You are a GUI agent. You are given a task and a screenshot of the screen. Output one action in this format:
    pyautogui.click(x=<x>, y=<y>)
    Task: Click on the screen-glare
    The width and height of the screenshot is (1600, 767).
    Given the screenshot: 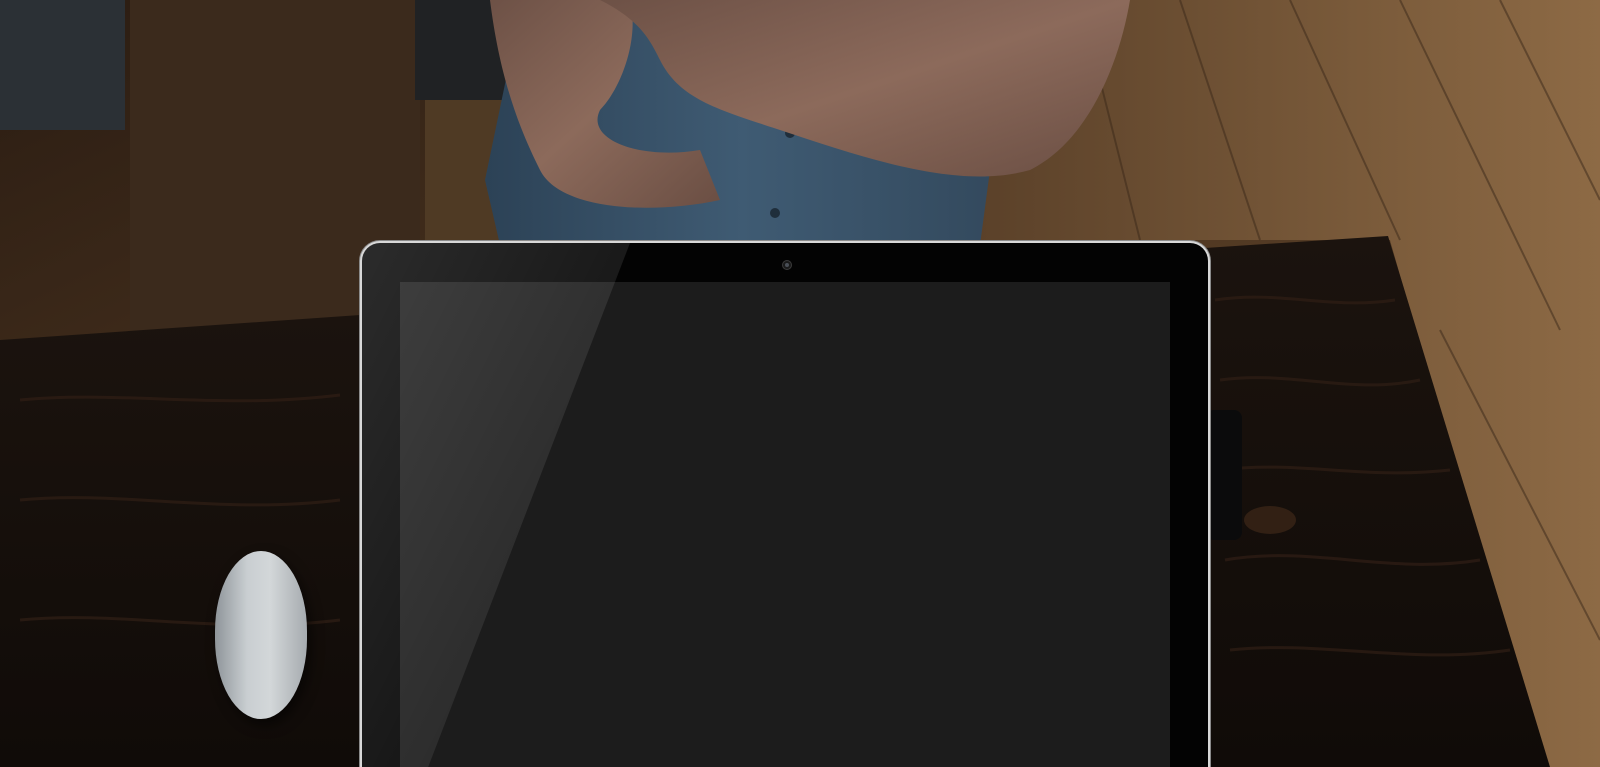 What is the action you would take?
    pyautogui.click(x=496, y=505)
    